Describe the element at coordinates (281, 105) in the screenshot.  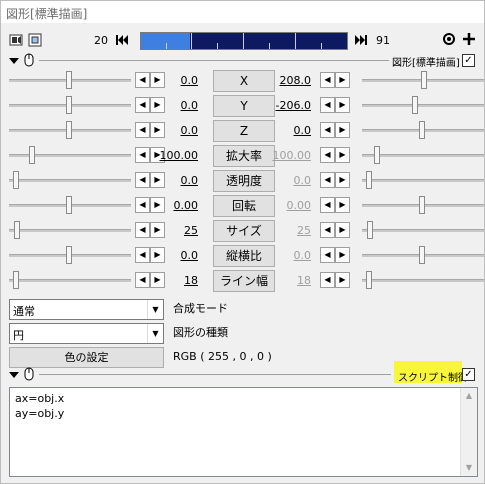
I see `end-value: -206.0` at that location.